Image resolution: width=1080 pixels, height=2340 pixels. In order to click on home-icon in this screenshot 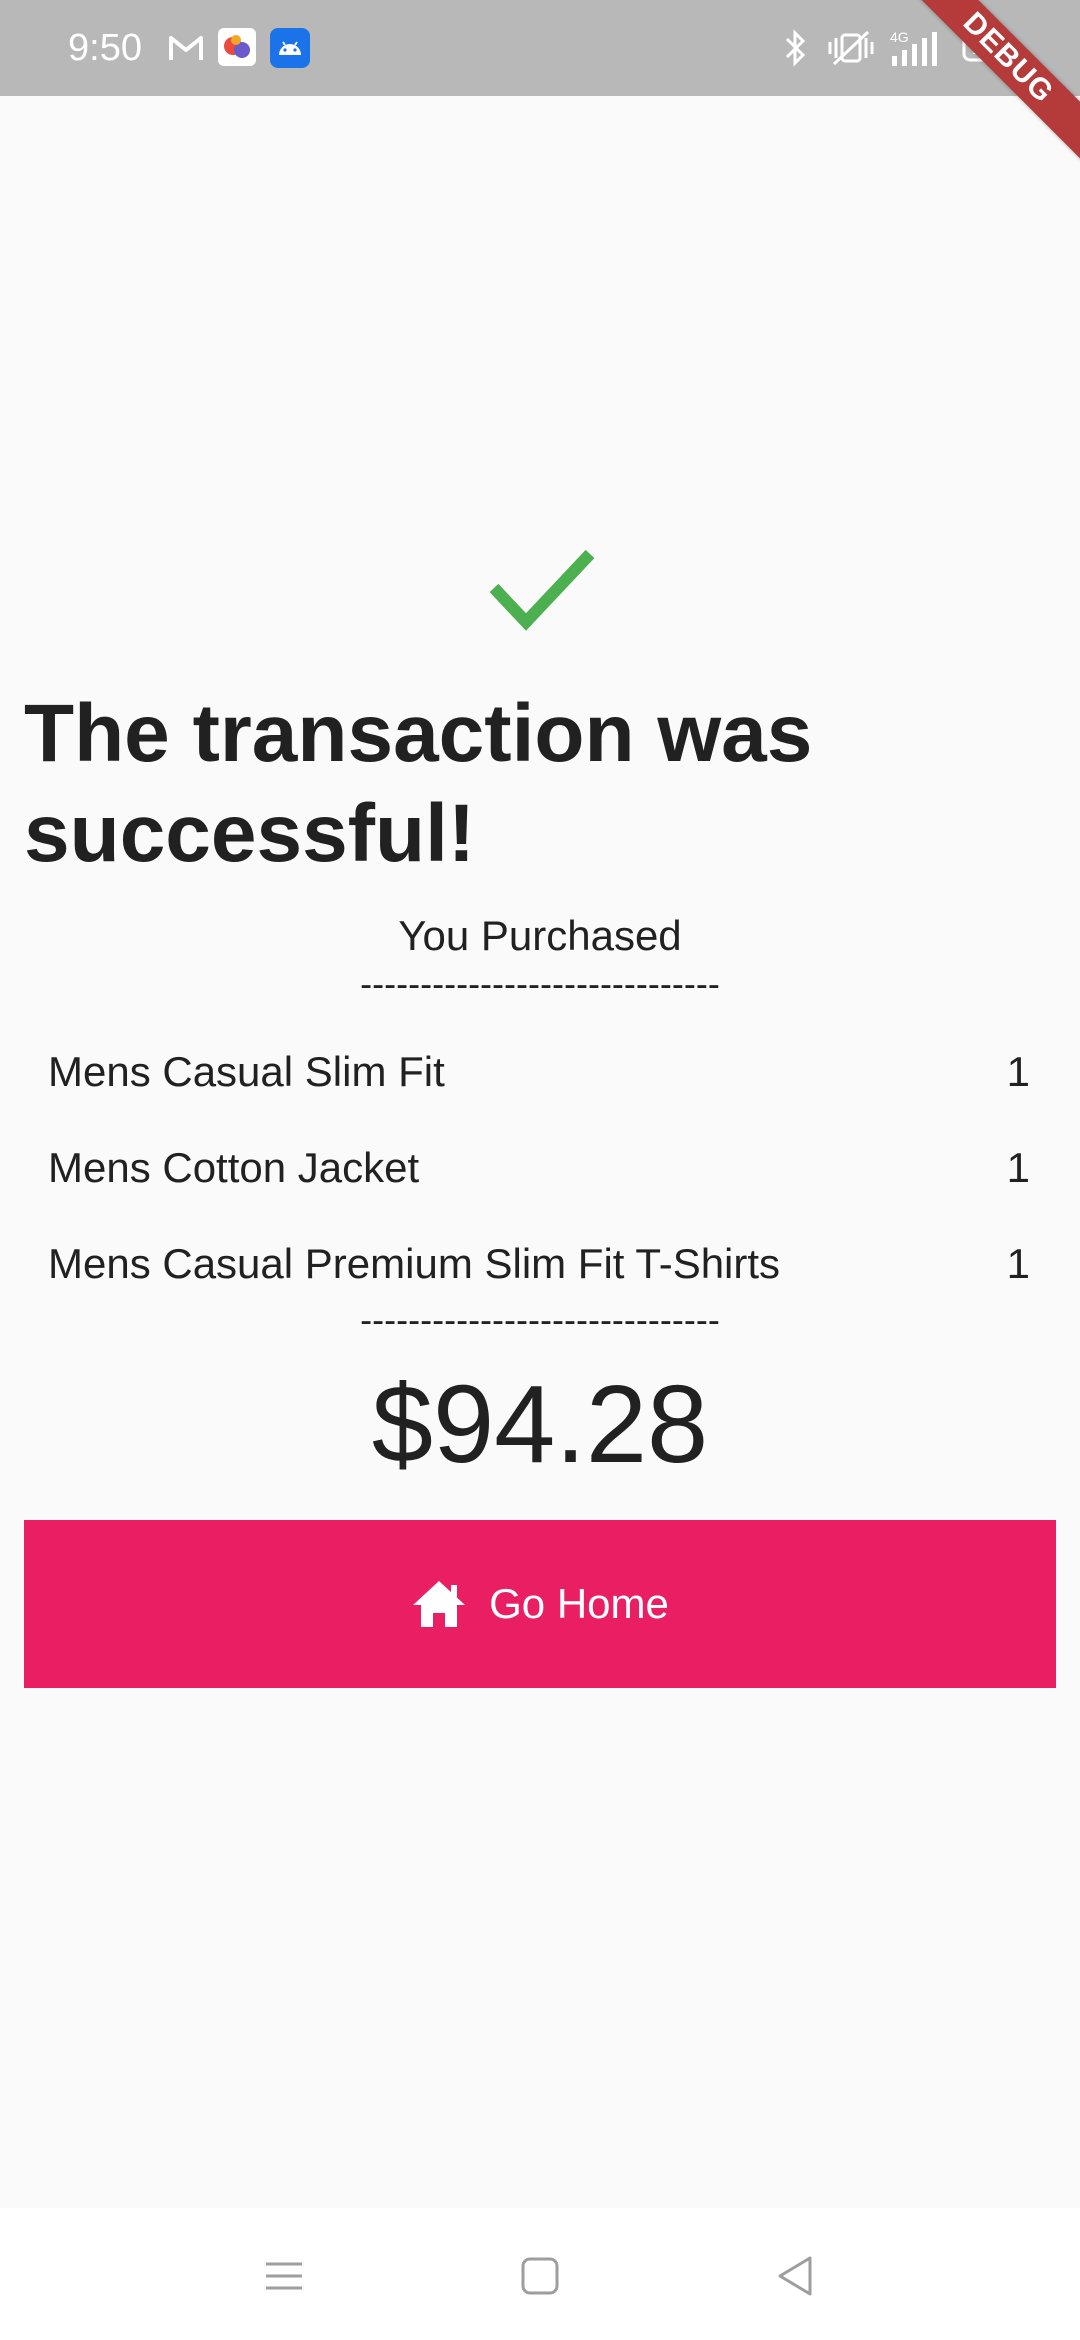, I will do `click(439, 1604)`.